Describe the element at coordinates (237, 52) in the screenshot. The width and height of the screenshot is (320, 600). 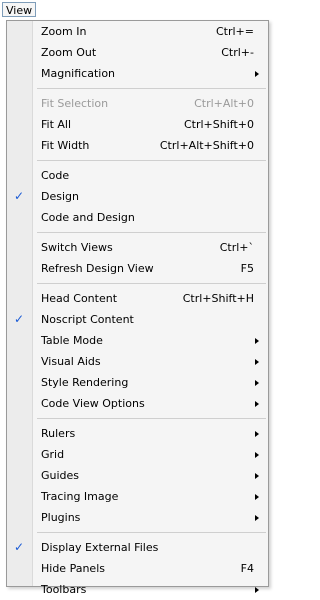
I see `menu-item-shortcut: Ctrl+-` at that location.